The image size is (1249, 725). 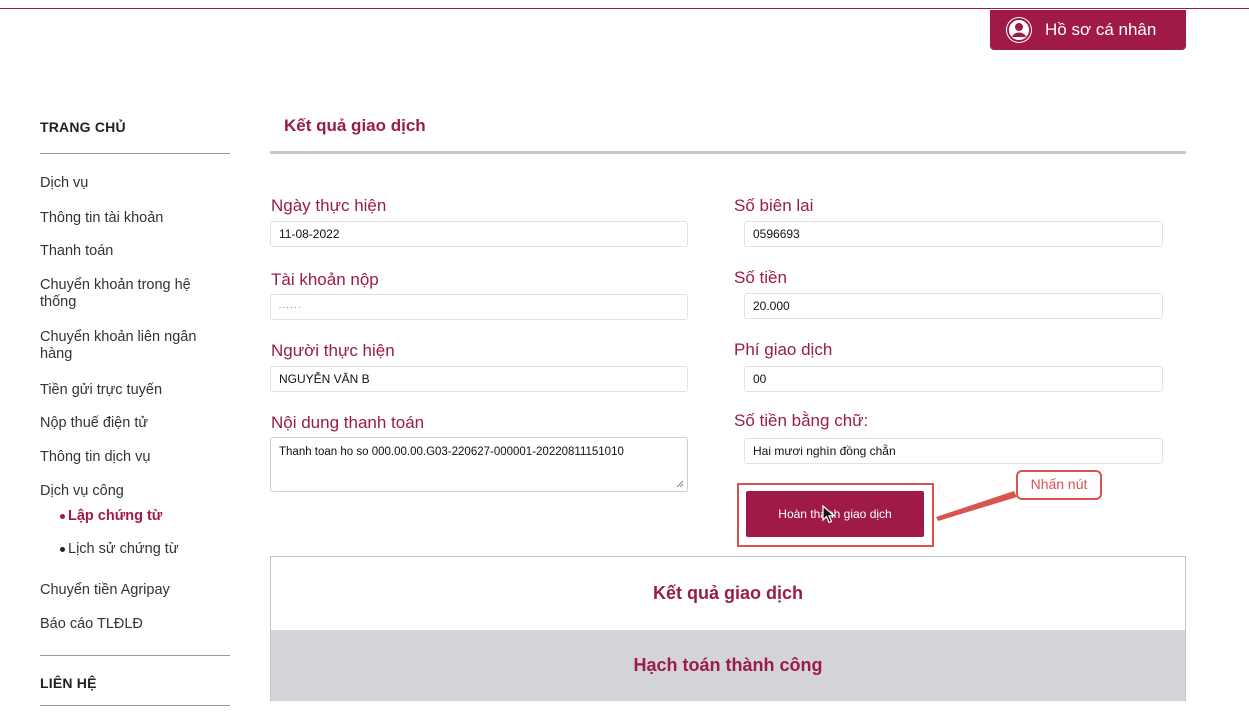 What do you see at coordinates (333, 350) in the screenshot?
I see `person-label: Người thực hiện` at bounding box center [333, 350].